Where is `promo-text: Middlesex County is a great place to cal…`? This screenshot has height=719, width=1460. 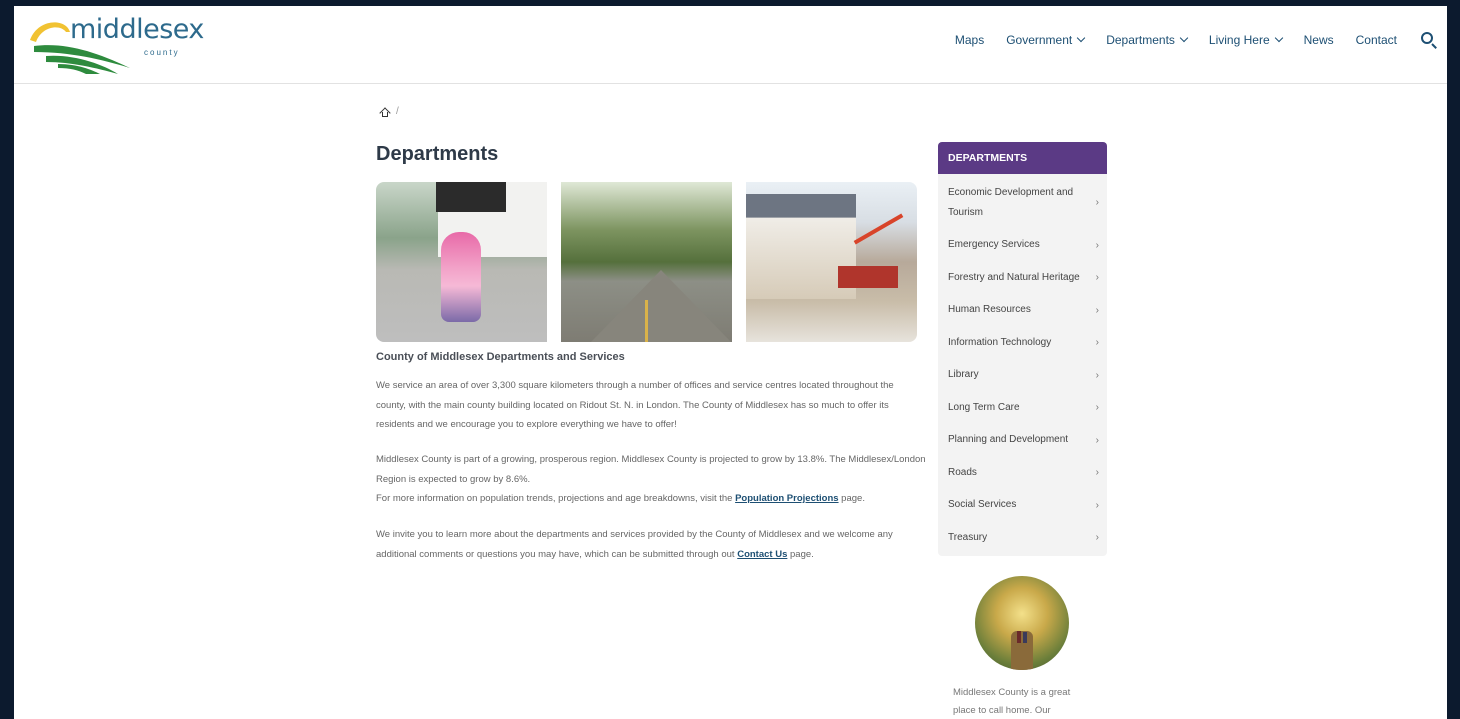
promo-text: Middlesex County is a great place to cal… is located at coordinates (1012, 701).